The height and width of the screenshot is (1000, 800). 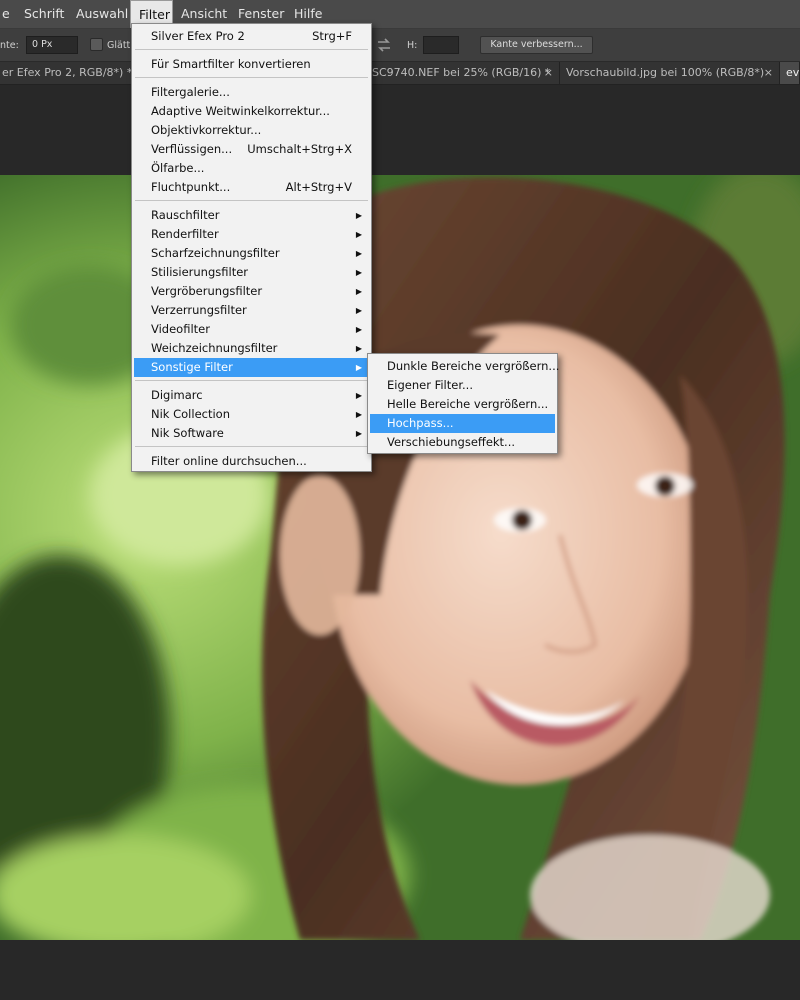 What do you see at coordinates (199, 310) in the screenshot?
I see `menu-item-label: Verzerrungsfilter` at bounding box center [199, 310].